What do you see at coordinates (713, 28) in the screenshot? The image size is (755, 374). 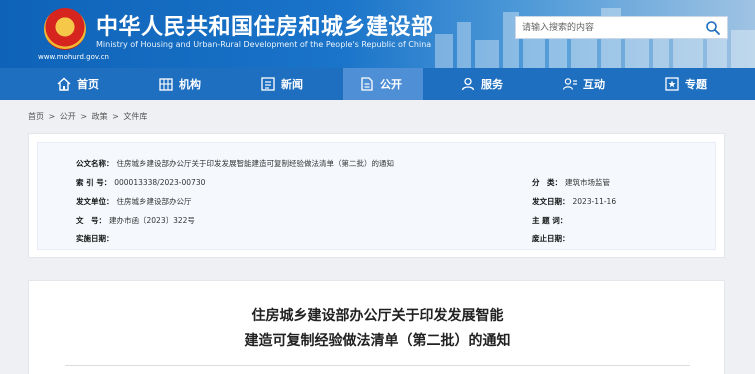 I see `search-icon` at bounding box center [713, 28].